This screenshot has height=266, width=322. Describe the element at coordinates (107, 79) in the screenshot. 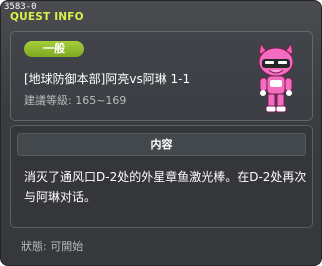

I see `quest-name: [地球防御本部]阿亮vs阿琳 1-1` at that location.